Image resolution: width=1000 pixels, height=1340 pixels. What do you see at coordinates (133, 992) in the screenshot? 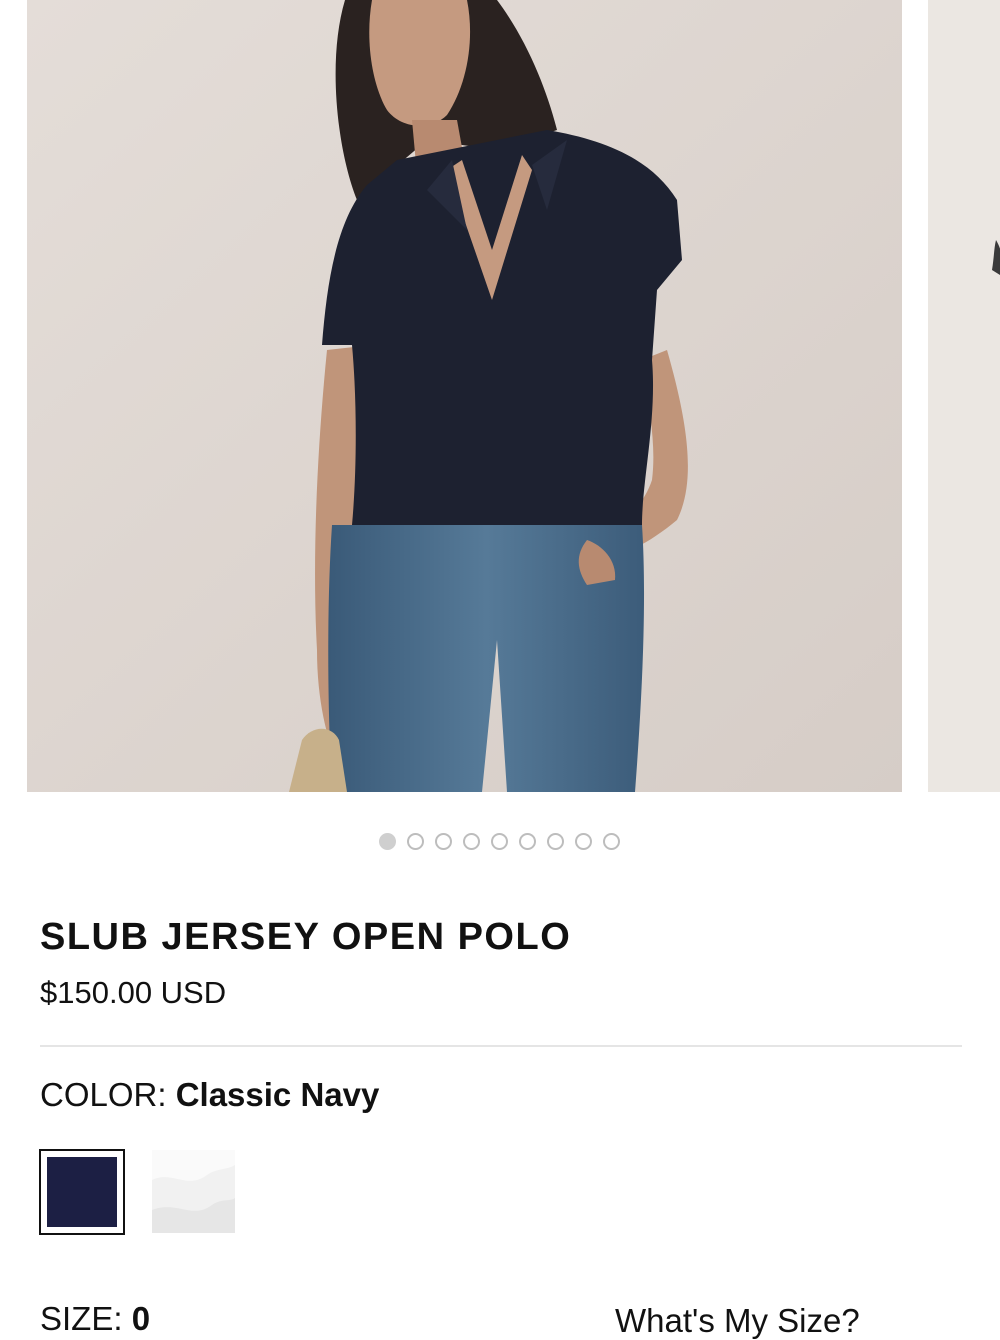
I see `product-price: $150.00 USD` at bounding box center [133, 992].